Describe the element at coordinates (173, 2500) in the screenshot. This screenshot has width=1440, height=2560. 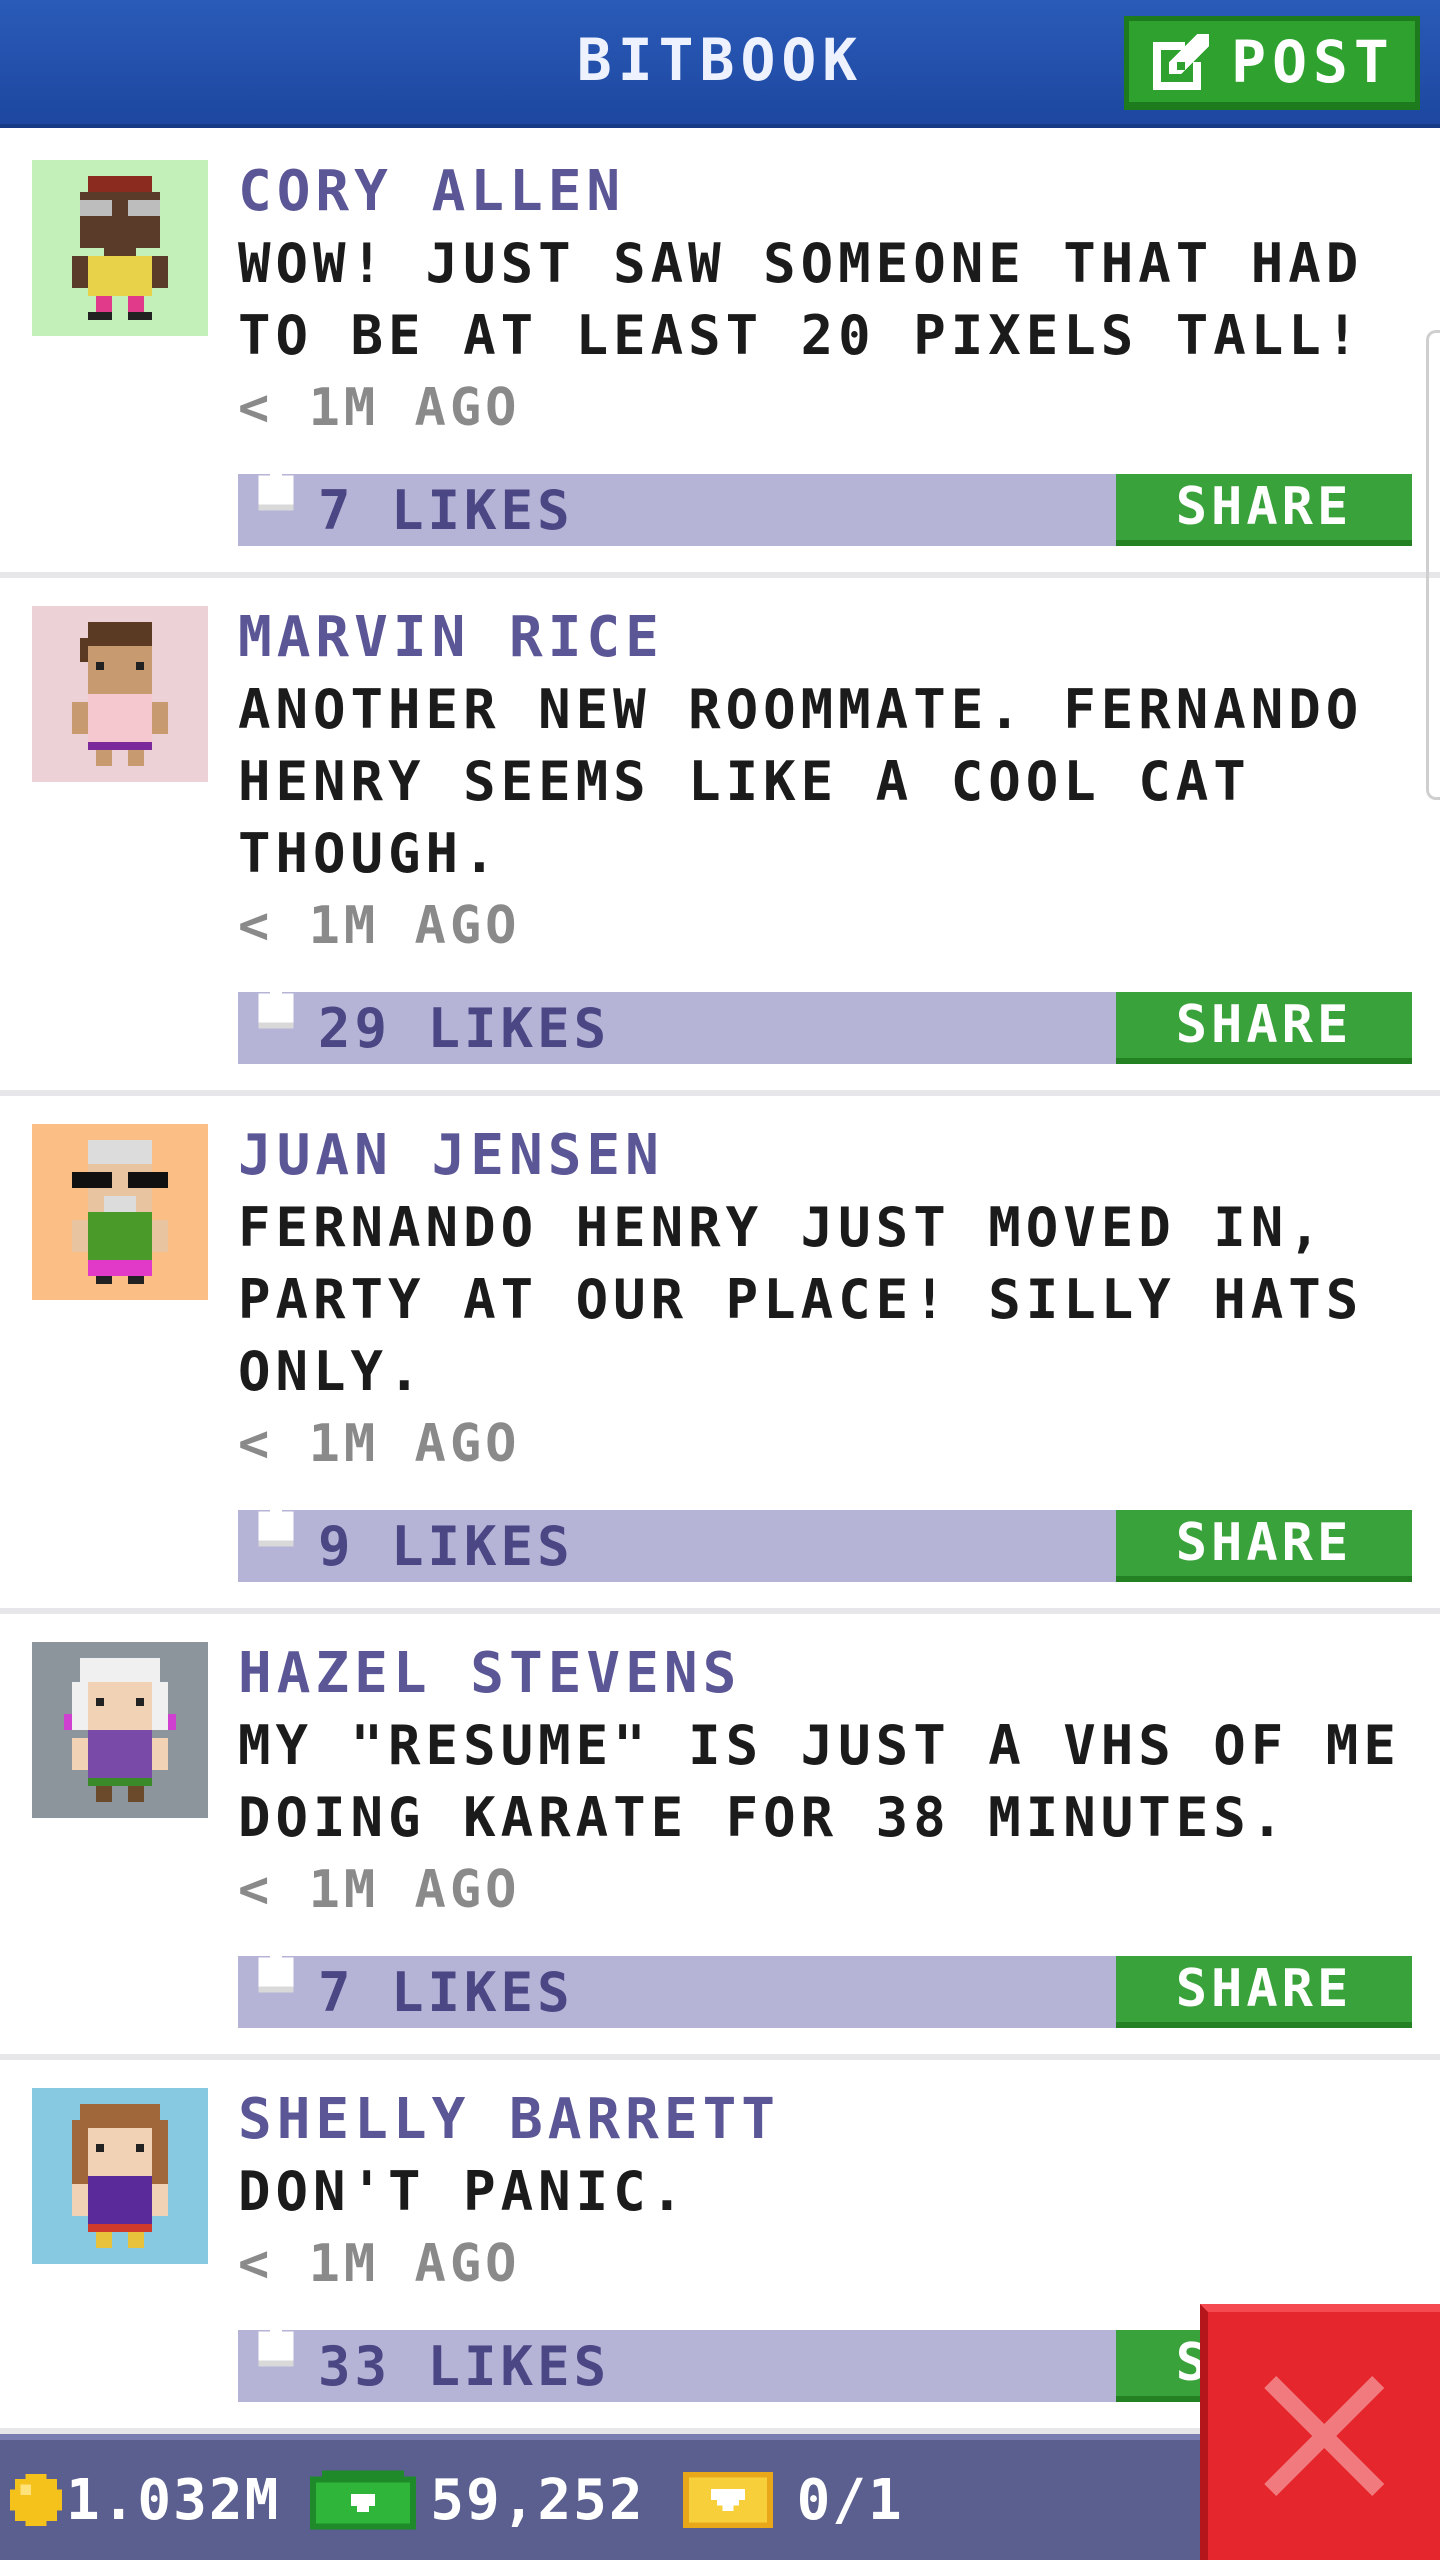
I see `coins-value: 1.032M` at that location.